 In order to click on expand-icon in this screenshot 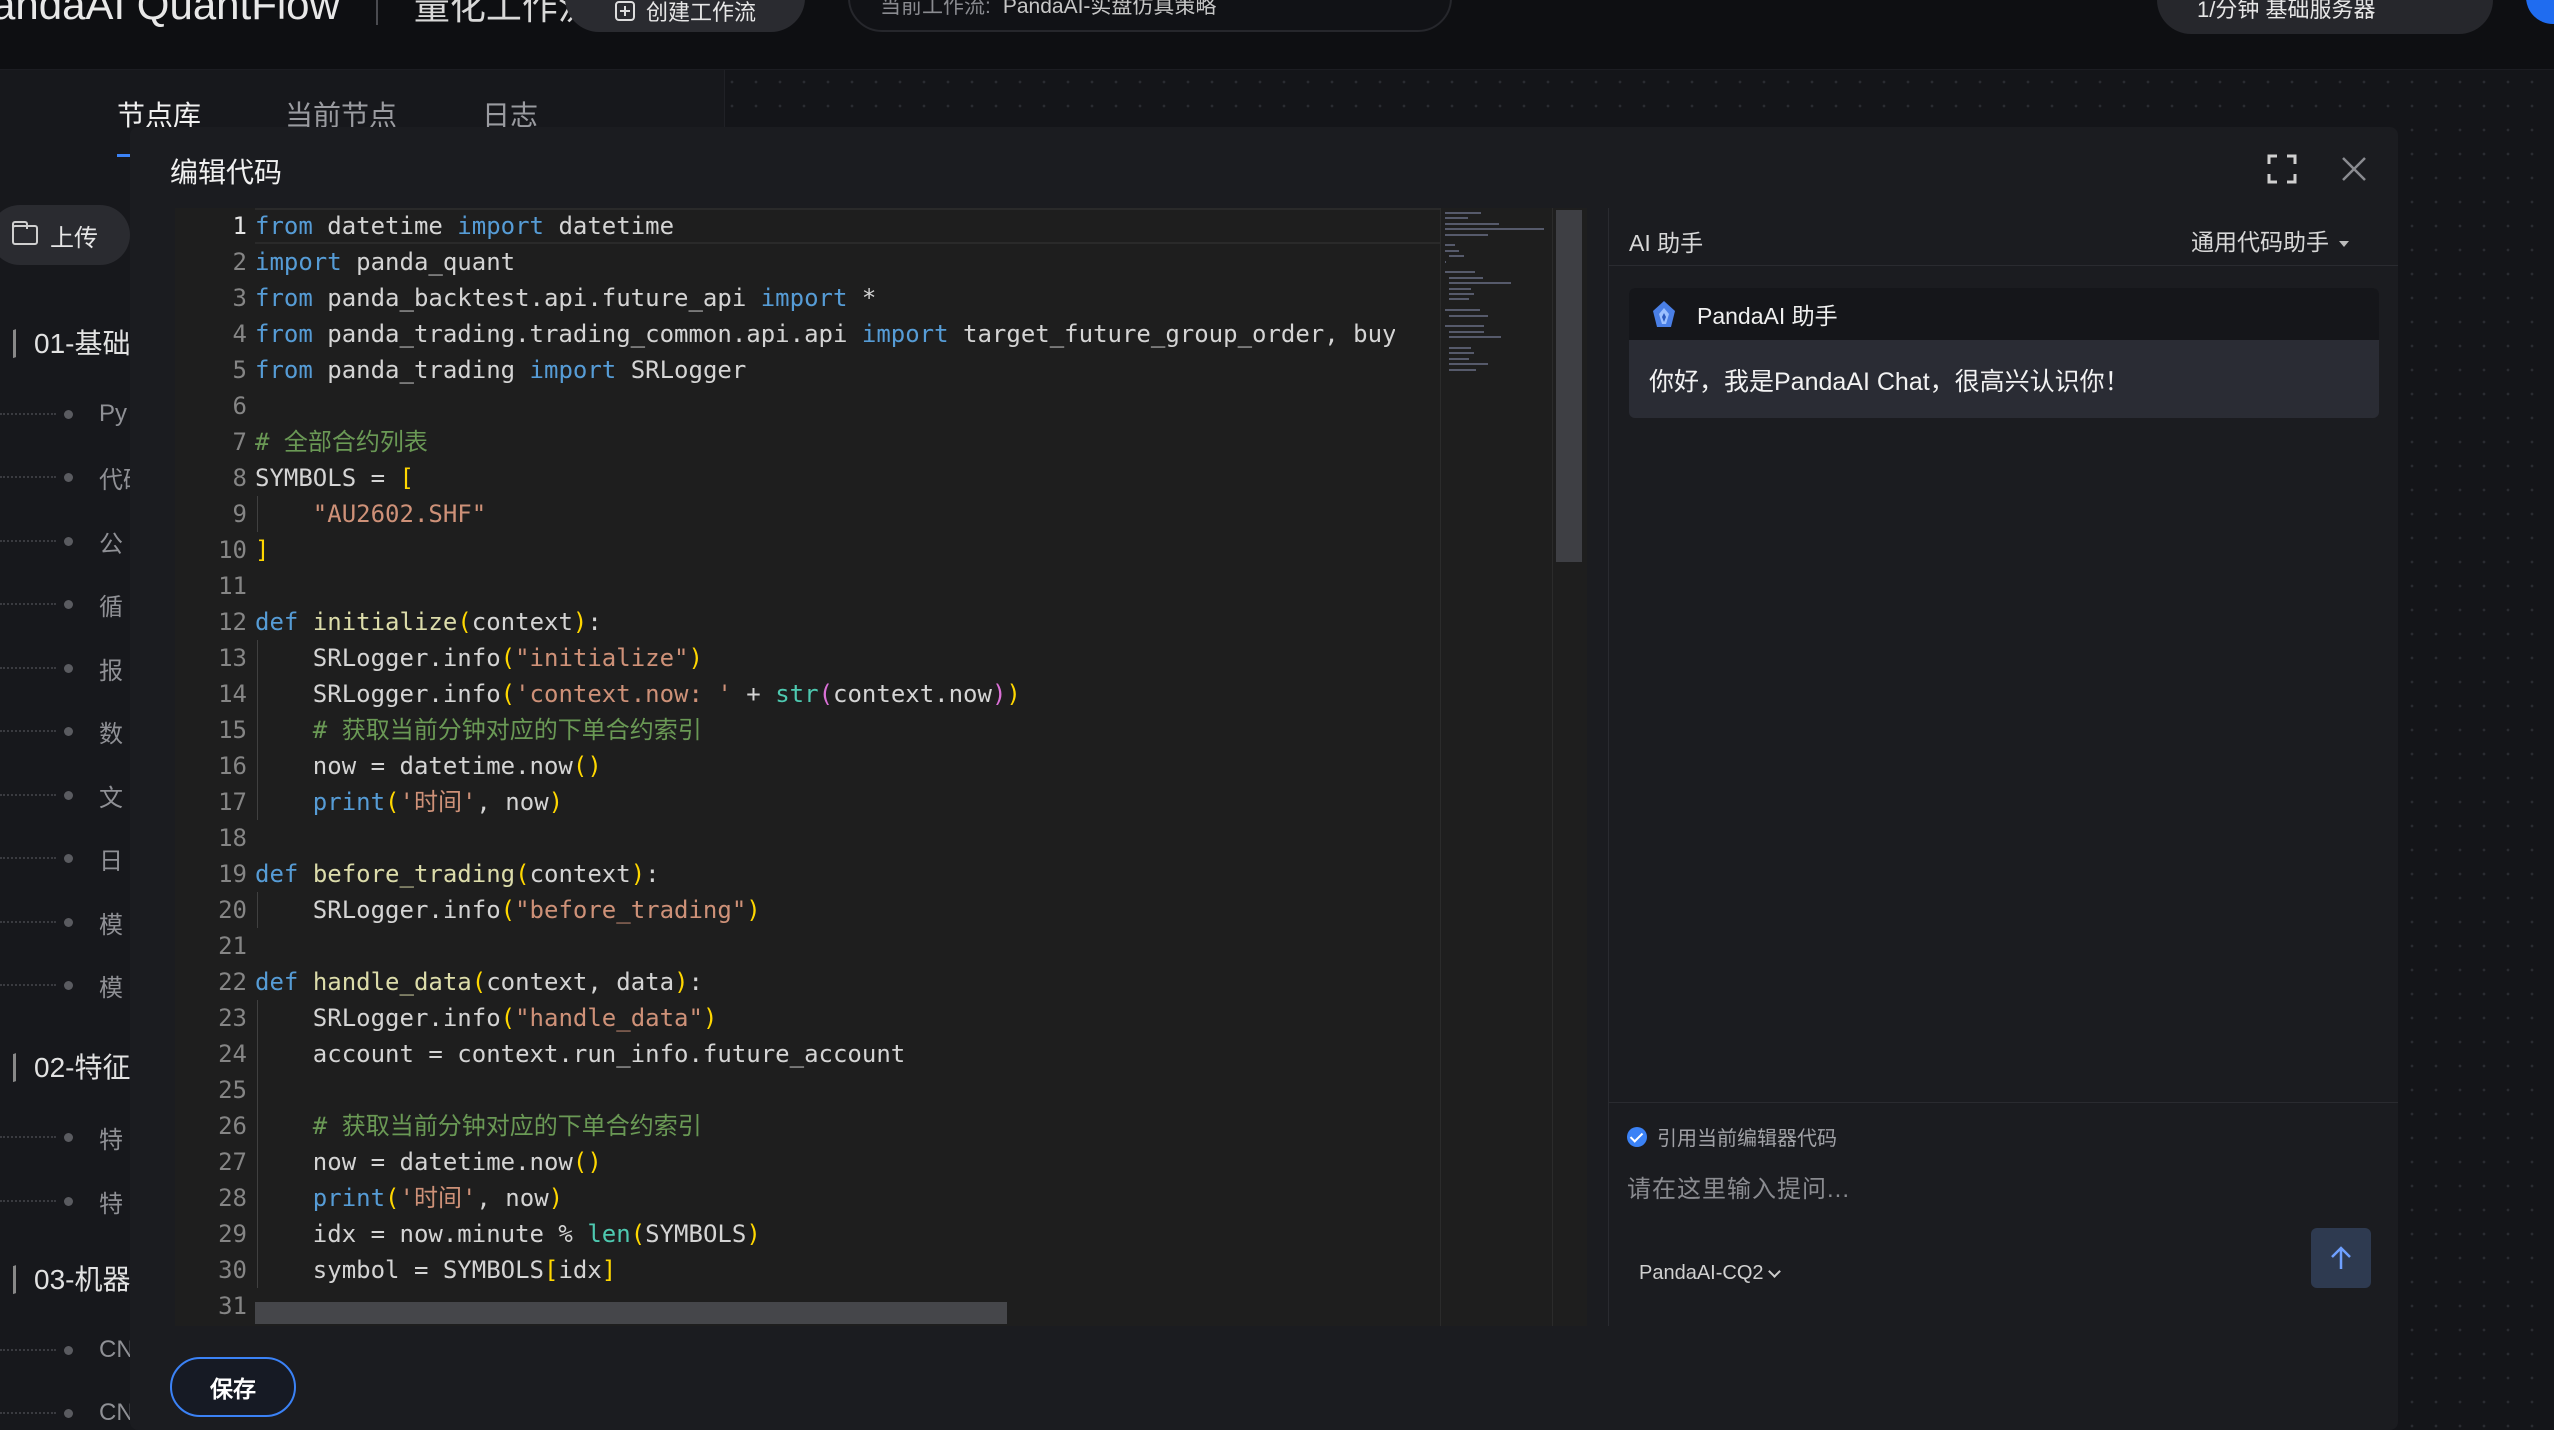, I will do `click(2282, 169)`.